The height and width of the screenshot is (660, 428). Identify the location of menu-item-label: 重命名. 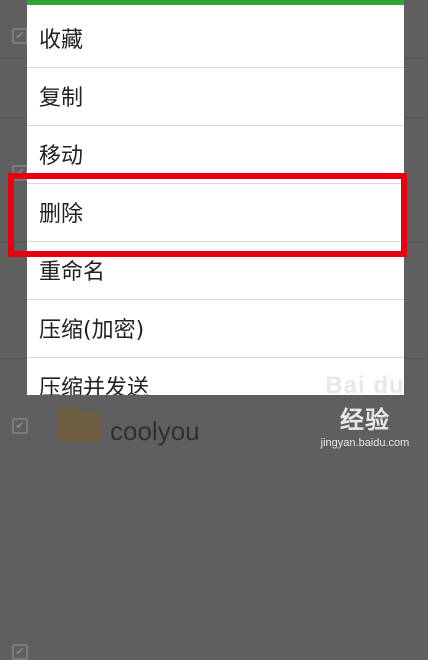
(72, 272).